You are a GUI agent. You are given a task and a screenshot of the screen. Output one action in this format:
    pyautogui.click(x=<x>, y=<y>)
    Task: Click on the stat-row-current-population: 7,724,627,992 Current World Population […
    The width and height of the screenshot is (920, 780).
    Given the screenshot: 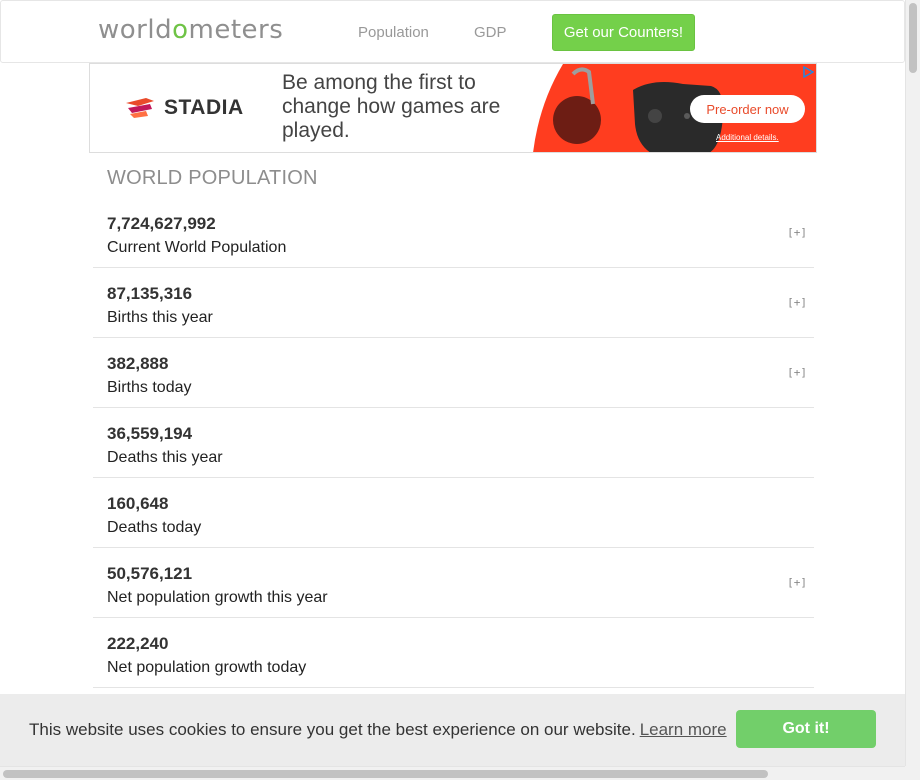 What is the action you would take?
    pyautogui.click(x=453, y=233)
    